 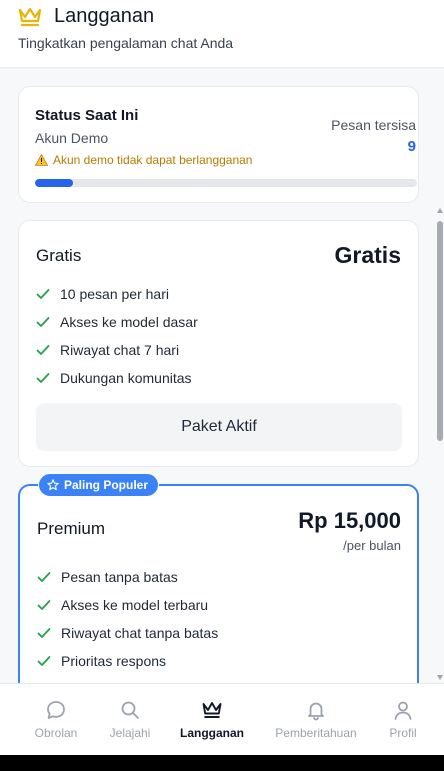 I want to click on plan-name: Gratis, so click(x=59, y=255).